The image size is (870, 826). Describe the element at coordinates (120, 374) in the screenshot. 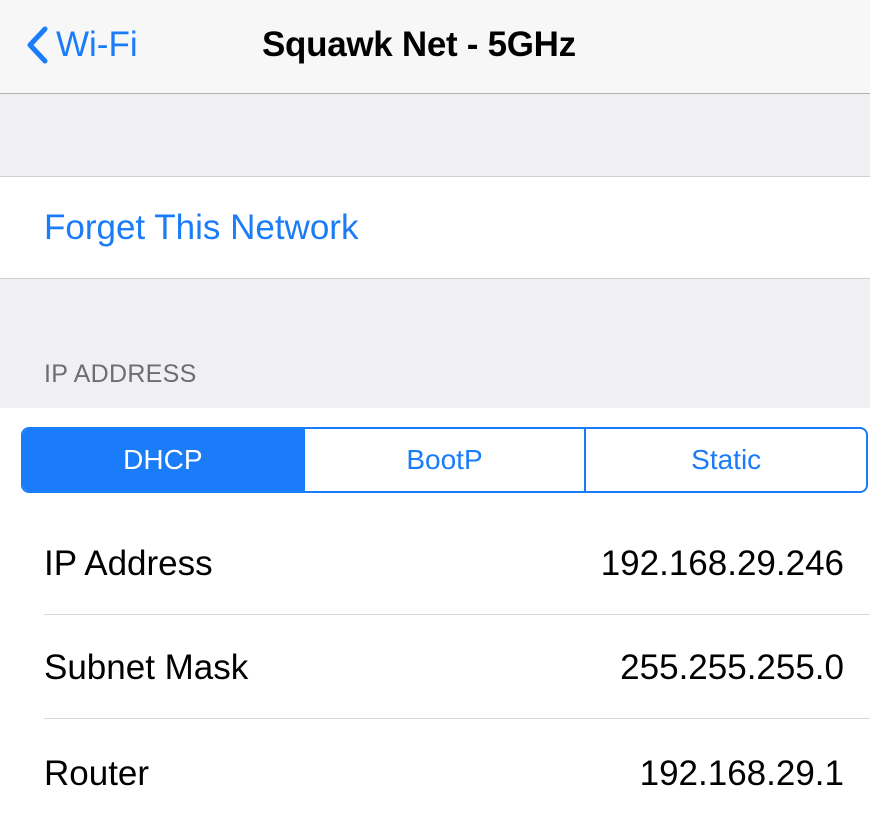

I see `ip-address-section-header: IP ADDRESS` at that location.